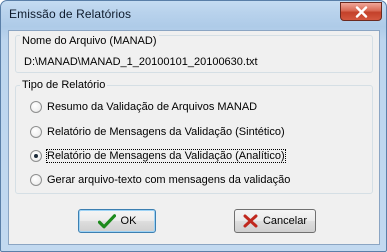 The height and width of the screenshot is (252, 387). Describe the element at coordinates (152, 107) in the screenshot. I see `radio-label-resumo: Resumo da Validação de Arquivos MANAD` at that location.